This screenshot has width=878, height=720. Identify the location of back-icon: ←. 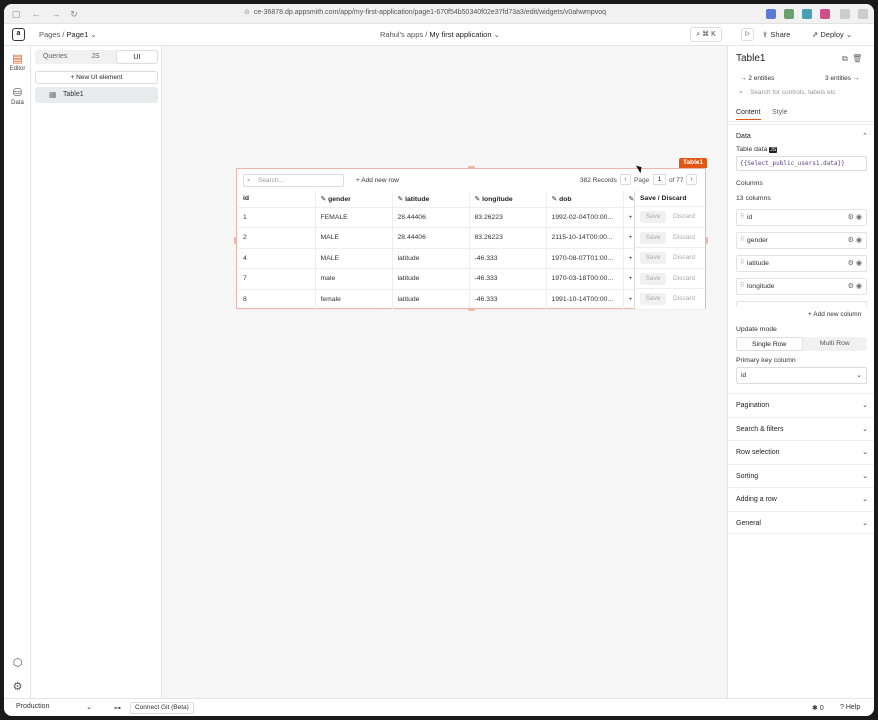
(36, 14).